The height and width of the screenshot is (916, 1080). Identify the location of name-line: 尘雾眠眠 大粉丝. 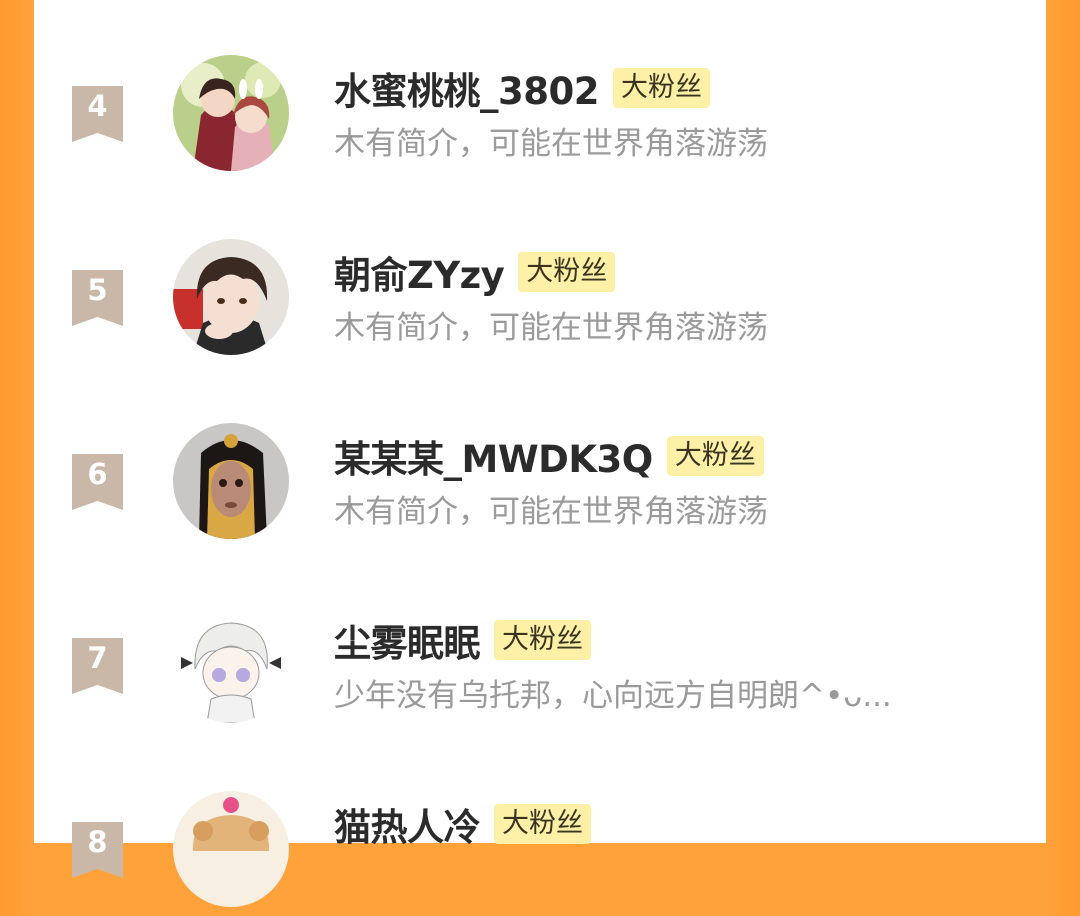
(462, 640).